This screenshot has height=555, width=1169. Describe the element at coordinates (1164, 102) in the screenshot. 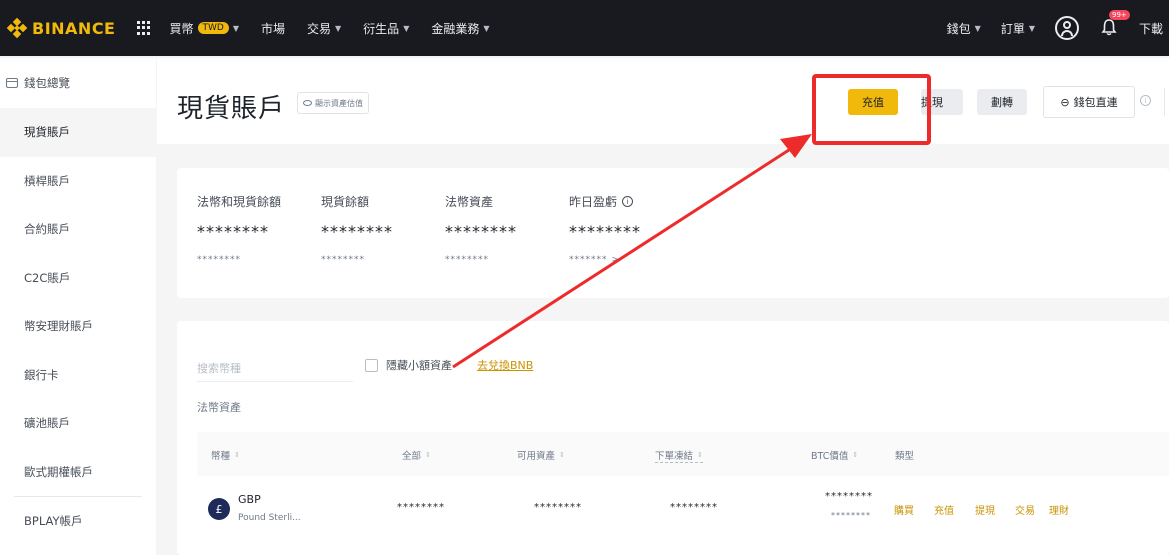

I see `header-divider` at that location.